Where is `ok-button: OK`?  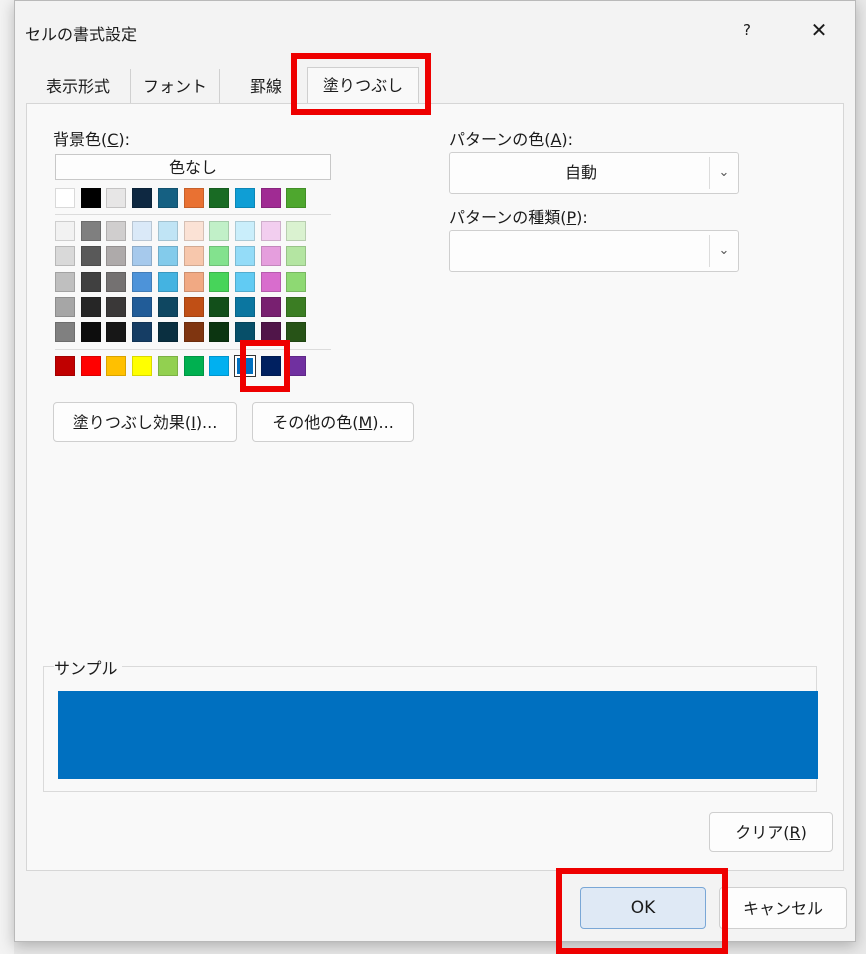
ok-button: OK is located at coordinates (643, 908).